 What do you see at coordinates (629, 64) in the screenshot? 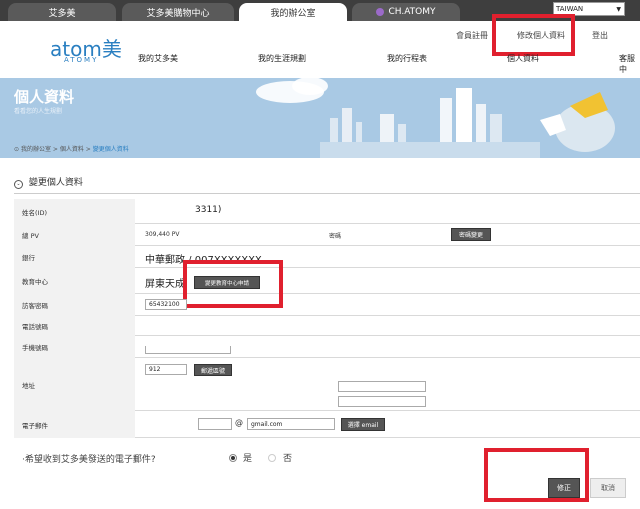
I see `nav-customer-service: 客服中` at bounding box center [629, 64].